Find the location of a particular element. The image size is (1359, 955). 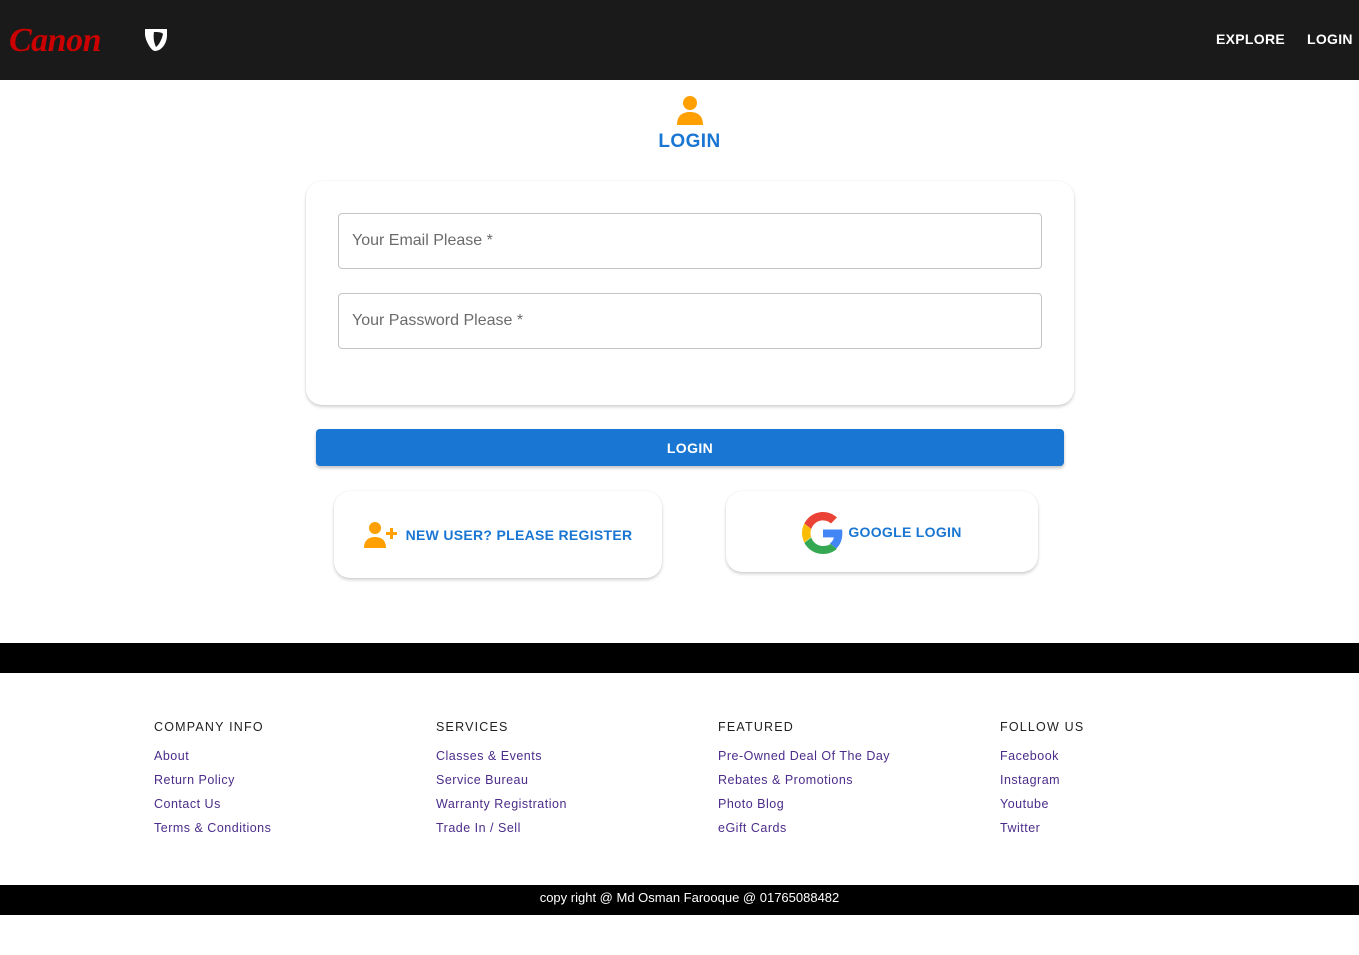

google-icon is located at coordinates (822, 532).